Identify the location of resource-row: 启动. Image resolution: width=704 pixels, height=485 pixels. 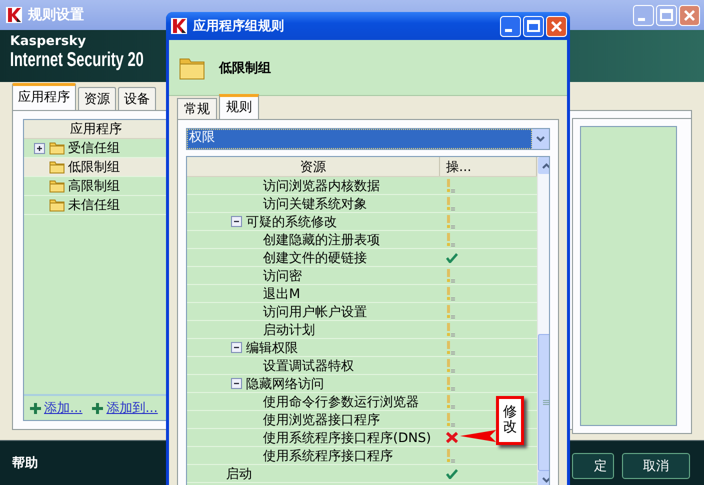
(362, 474).